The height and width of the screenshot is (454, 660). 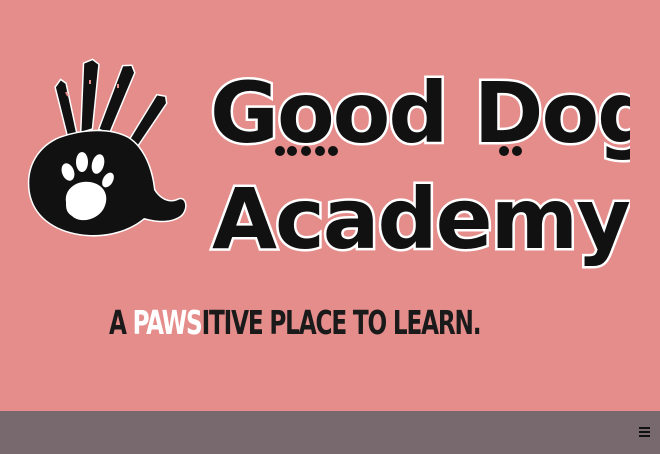 What do you see at coordinates (420, 113) in the screenshot?
I see `brand-line1: Good Dog` at bounding box center [420, 113].